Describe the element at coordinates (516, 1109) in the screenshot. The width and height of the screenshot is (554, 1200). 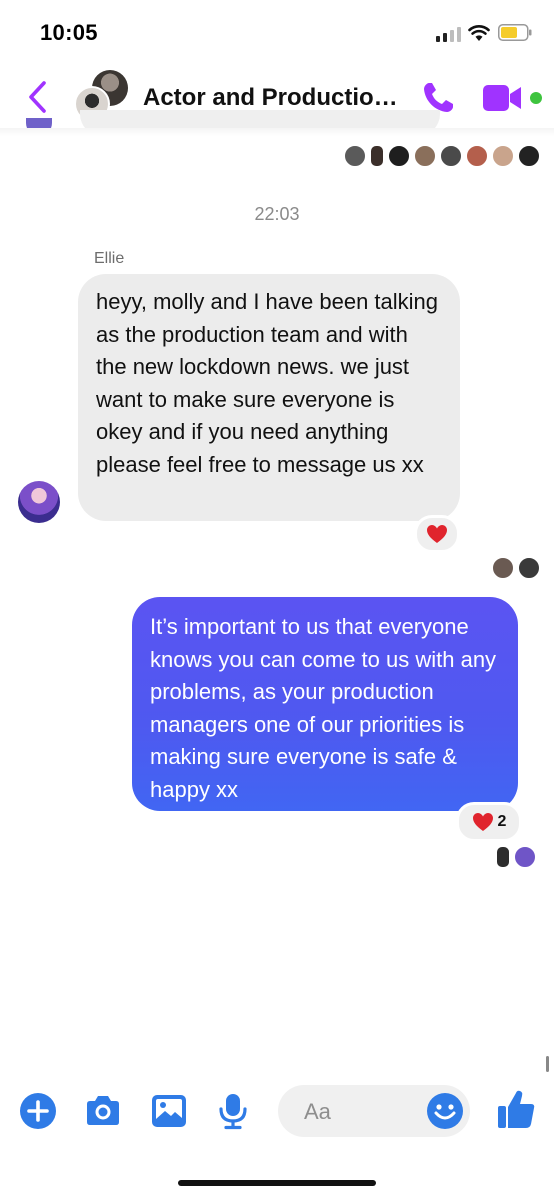
I see `thumbs-up-icon` at that location.